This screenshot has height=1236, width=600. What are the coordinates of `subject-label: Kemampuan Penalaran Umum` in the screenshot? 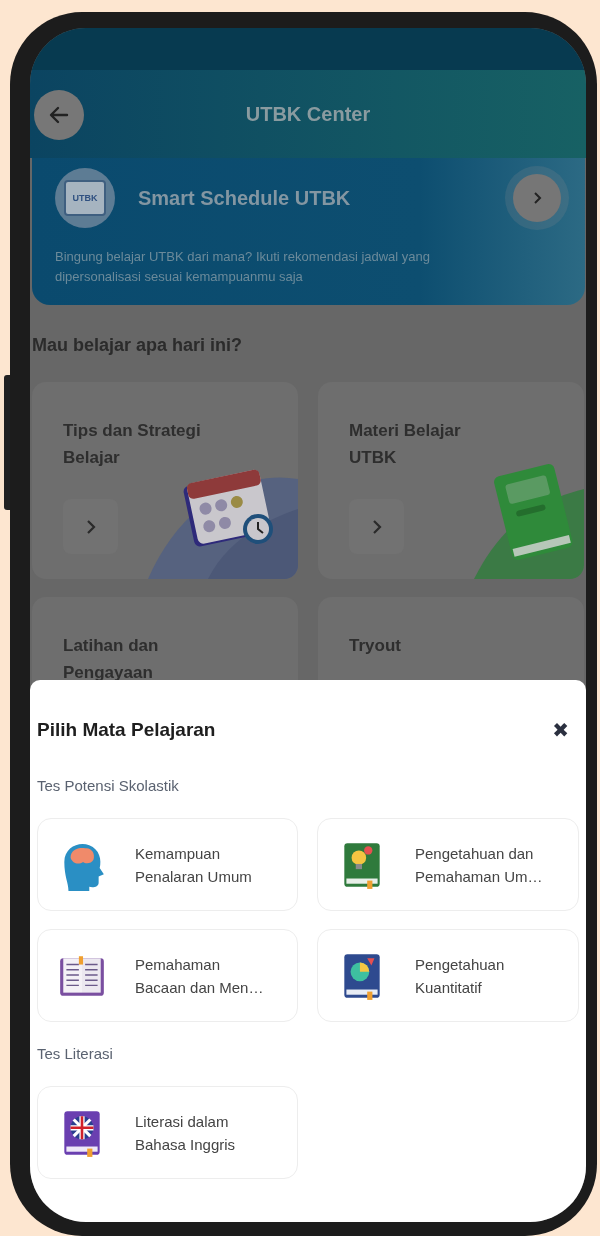 It's located at (193, 865).